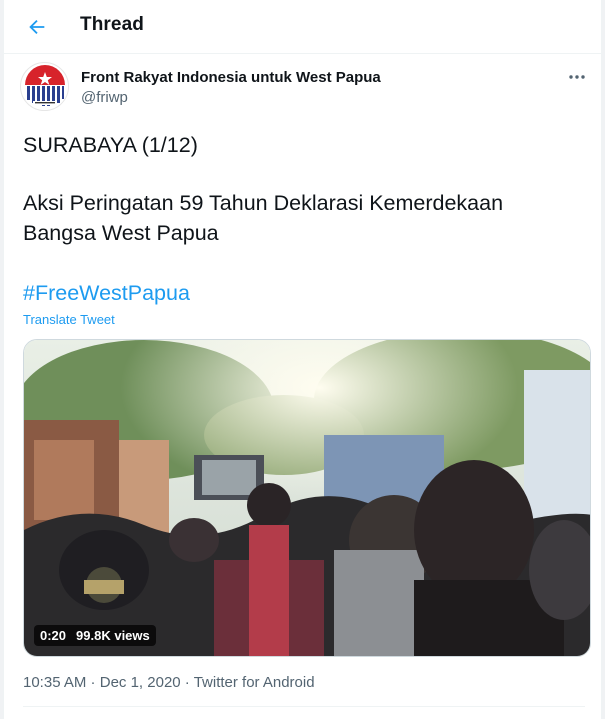 The height and width of the screenshot is (719, 605). Describe the element at coordinates (121, 233) in the screenshot. I see `tweet-line: Bangsa West Papua` at that location.